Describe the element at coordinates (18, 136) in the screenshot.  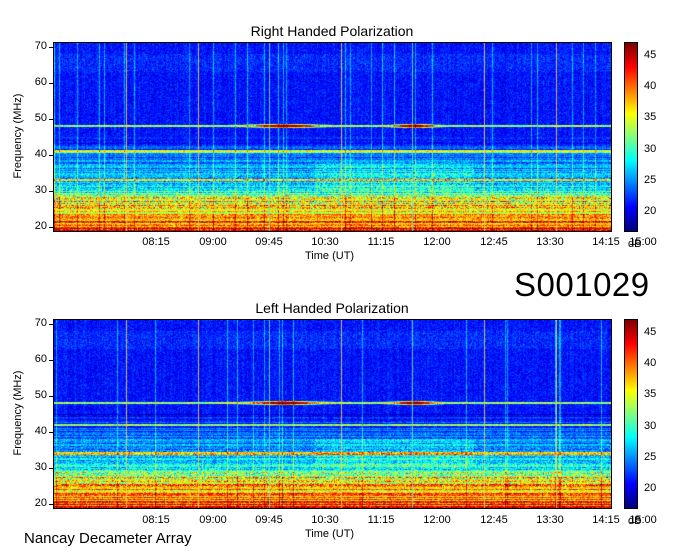
I see `panel1-ylabel: Frequency (MHz)` at that location.